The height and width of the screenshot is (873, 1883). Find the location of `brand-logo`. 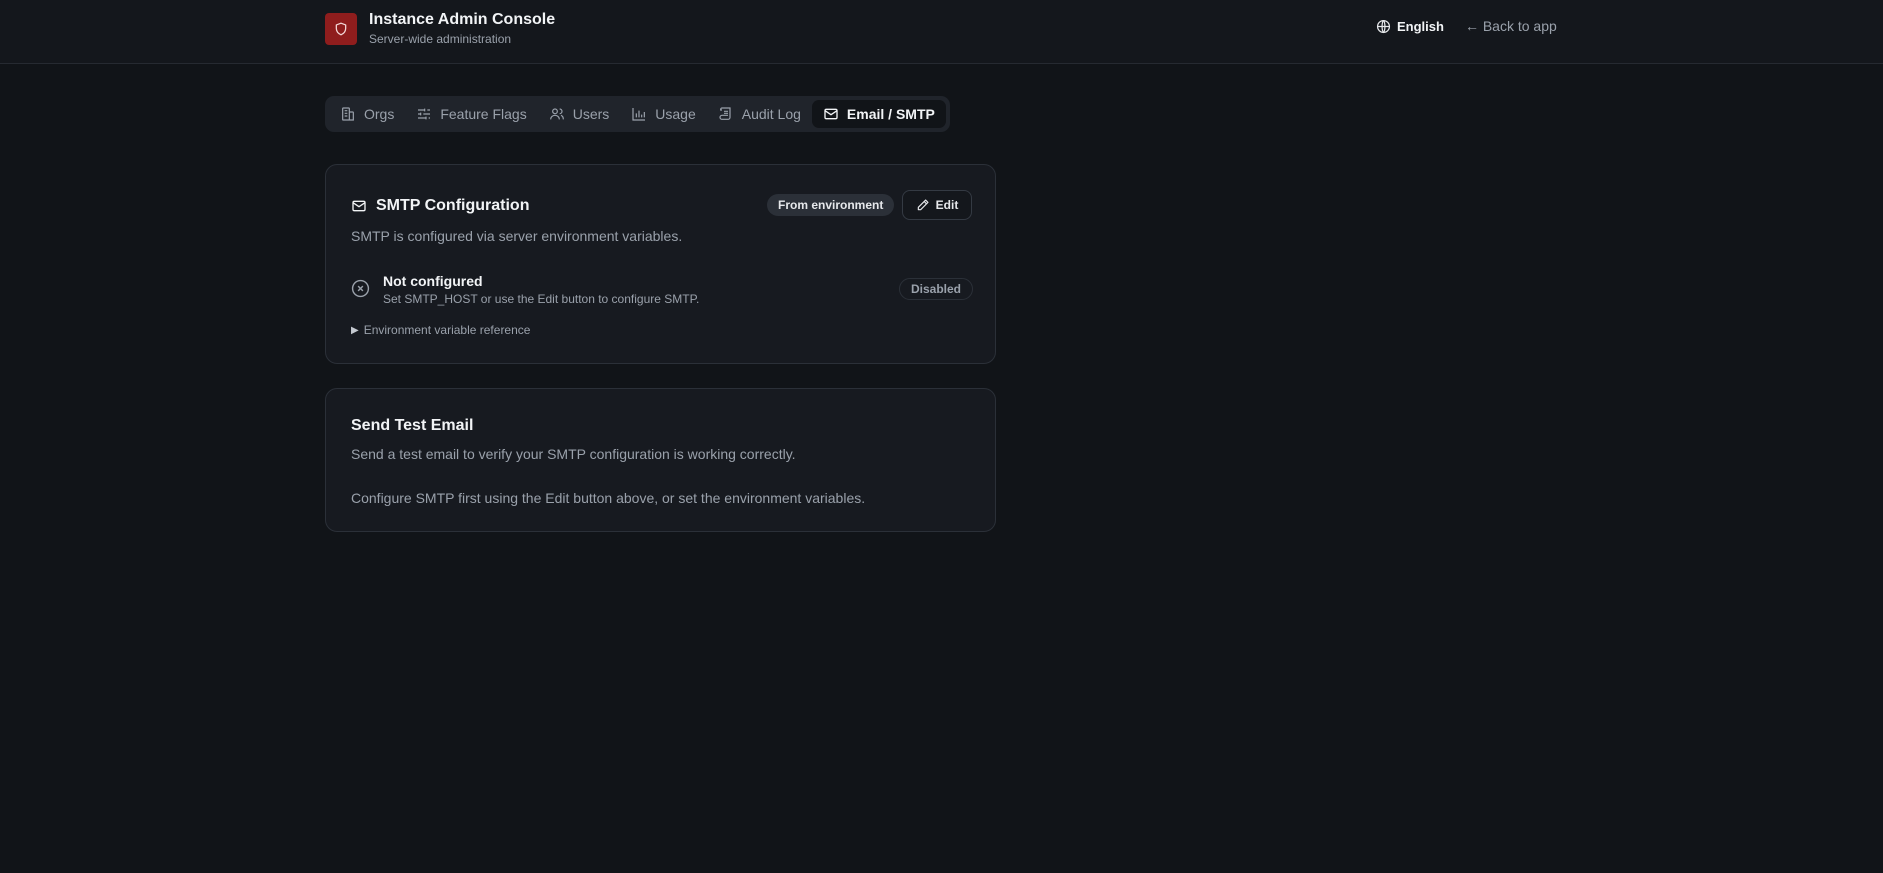

brand-logo is located at coordinates (341, 28).